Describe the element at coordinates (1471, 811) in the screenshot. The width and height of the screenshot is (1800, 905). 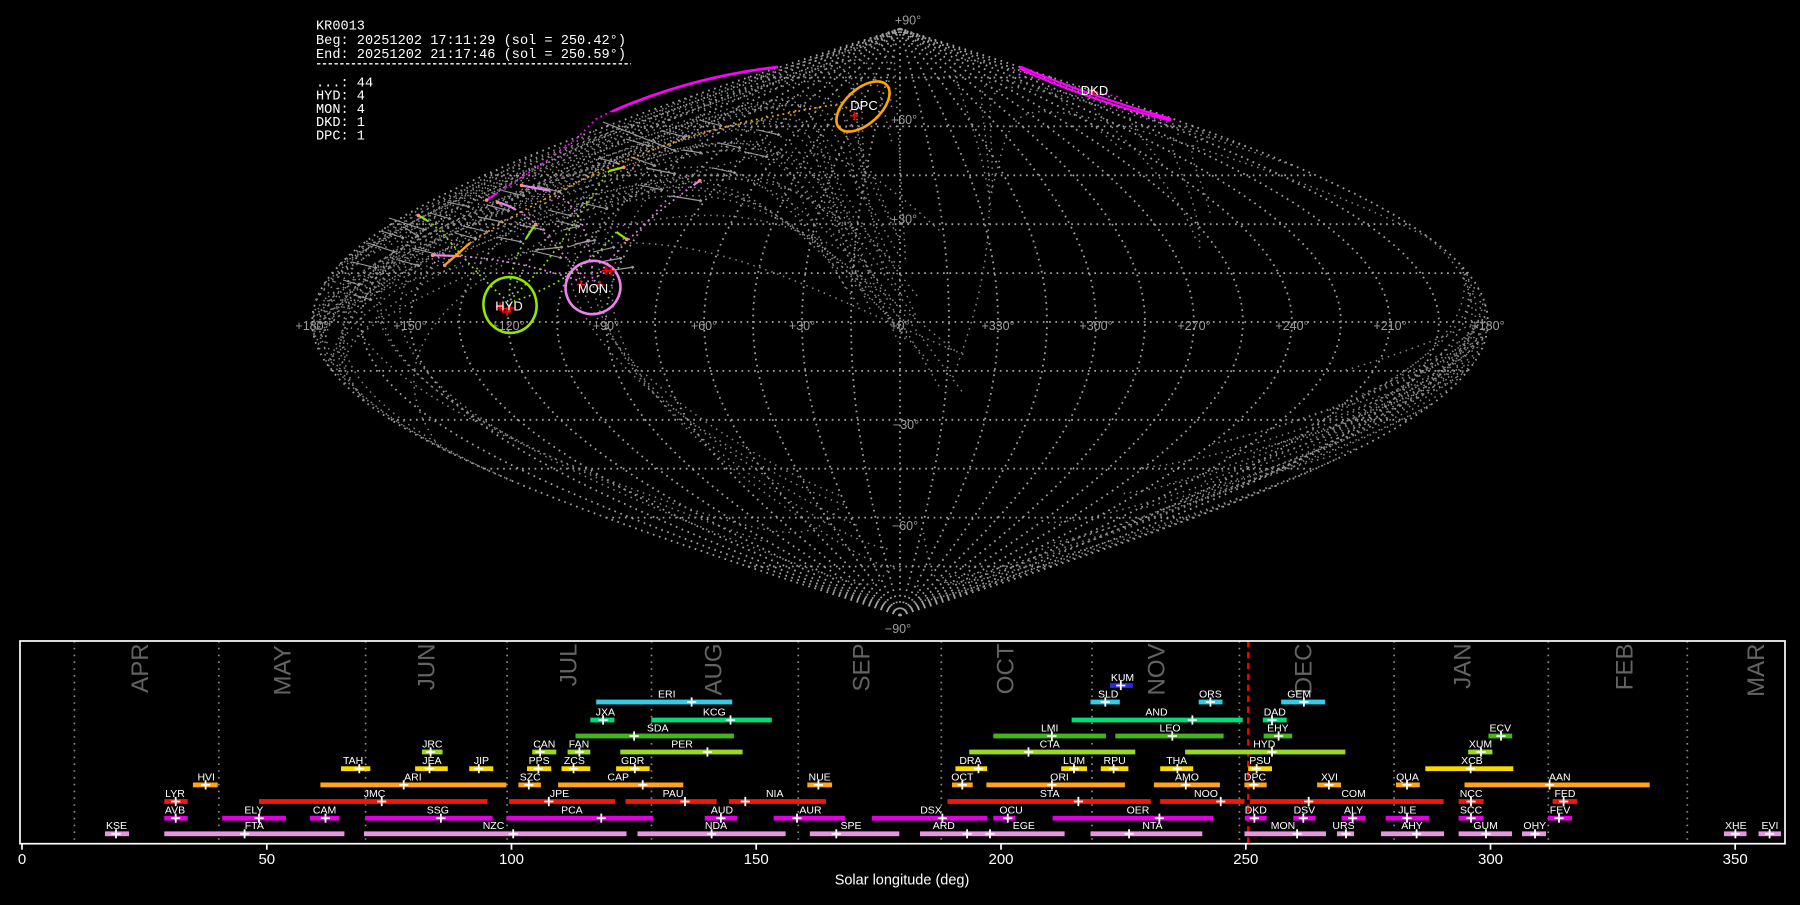
I see `svg-text: SCC` at that location.